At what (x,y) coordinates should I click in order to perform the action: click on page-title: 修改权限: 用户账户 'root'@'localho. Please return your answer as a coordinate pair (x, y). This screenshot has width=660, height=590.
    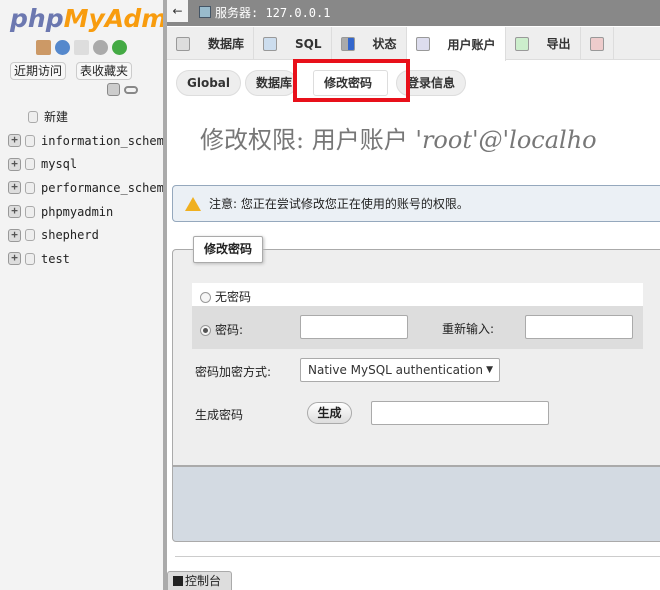
    Looking at the image, I should click on (398, 140).